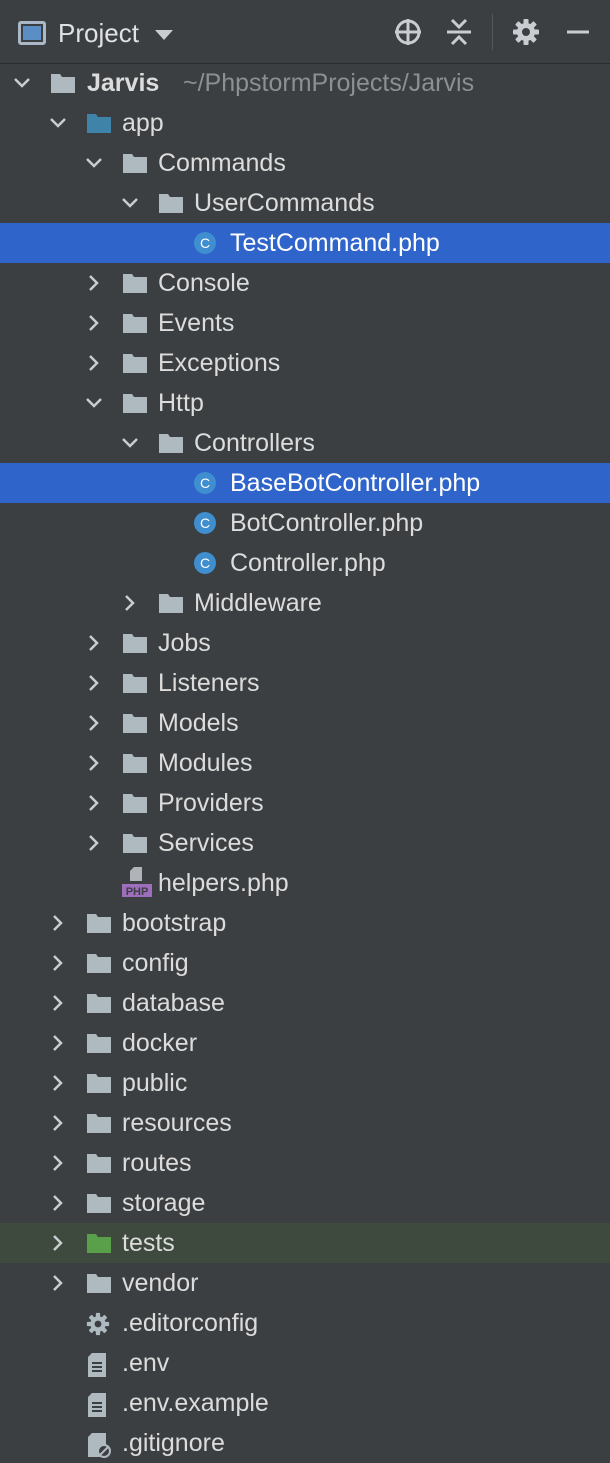  I want to click on tree-item-label: Console, so click(204, 283).